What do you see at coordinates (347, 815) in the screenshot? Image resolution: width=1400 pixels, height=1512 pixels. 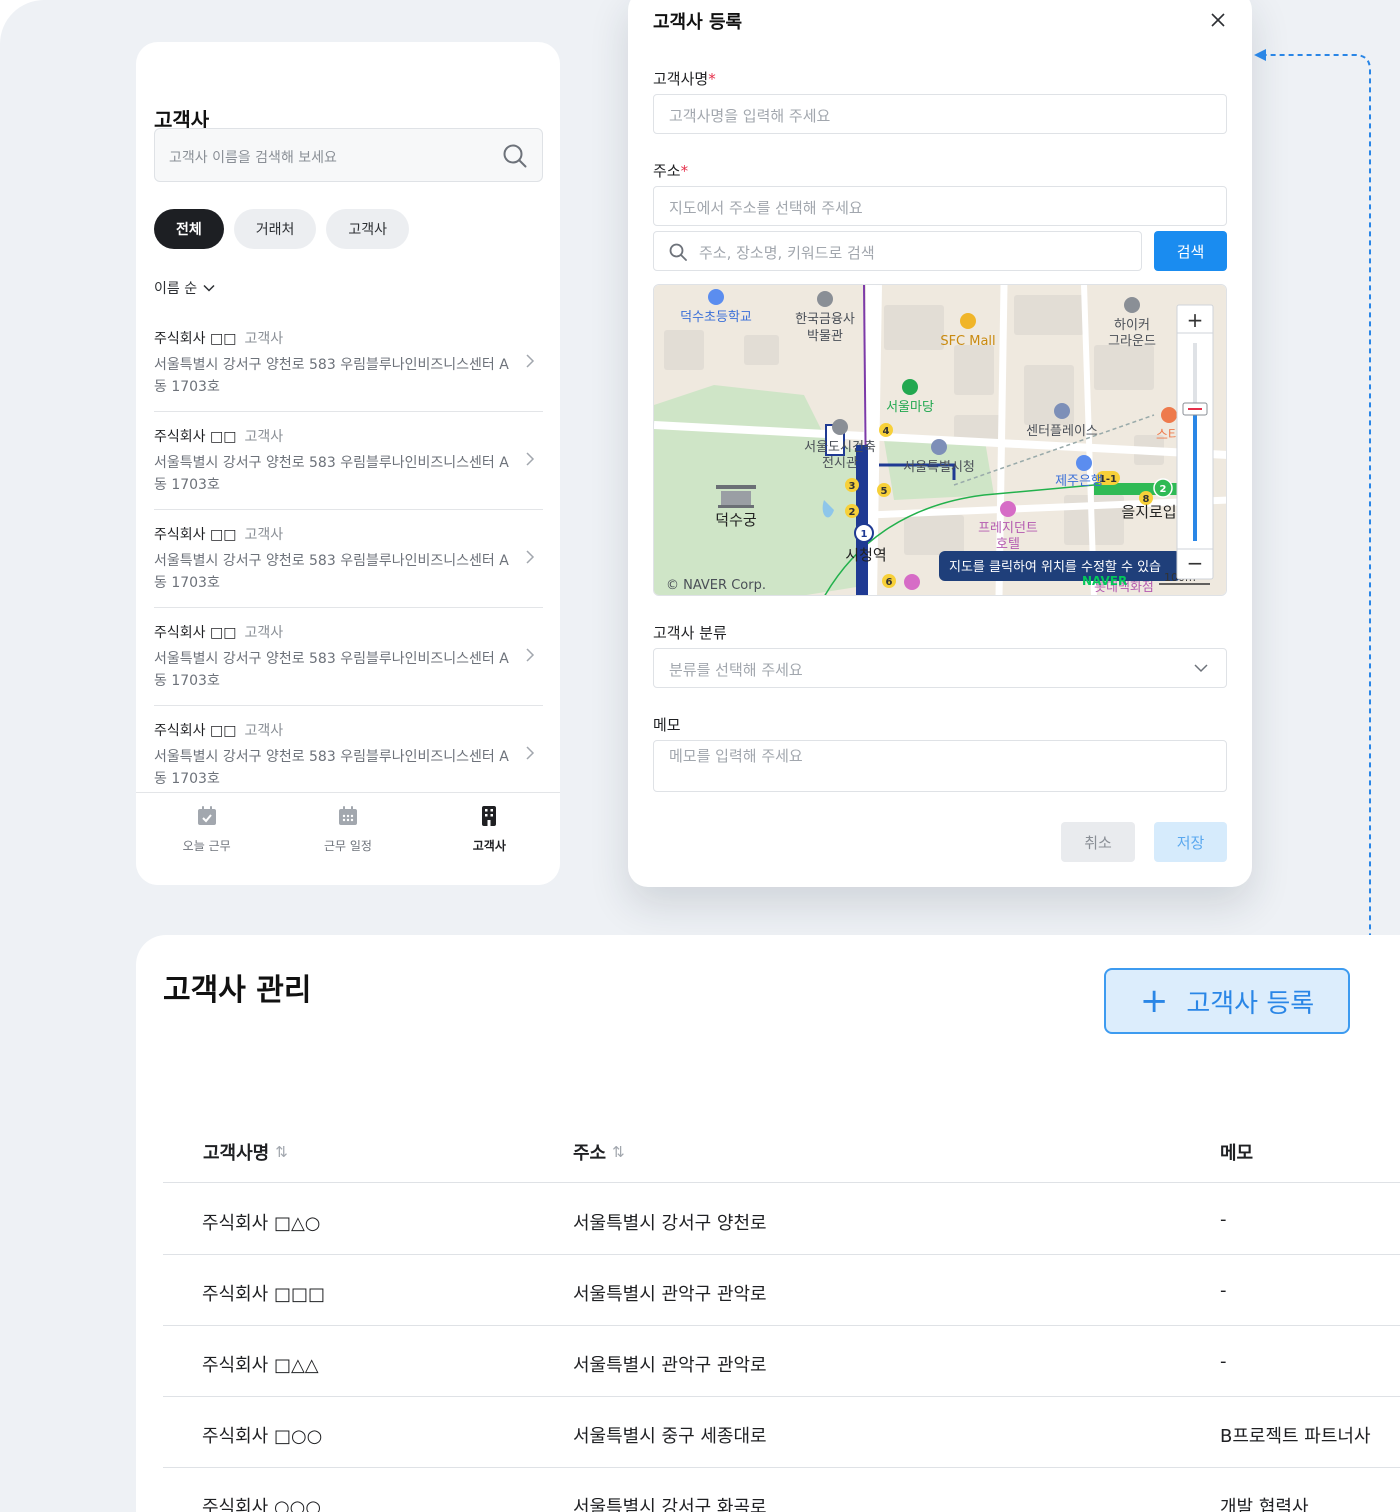 I see `calendar-icon` at bounding box center [347, 815].